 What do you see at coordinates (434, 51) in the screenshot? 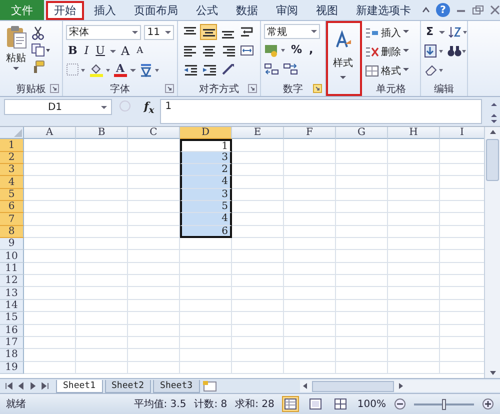
I see `fill-down-icon` at bounding box center [434, 51].